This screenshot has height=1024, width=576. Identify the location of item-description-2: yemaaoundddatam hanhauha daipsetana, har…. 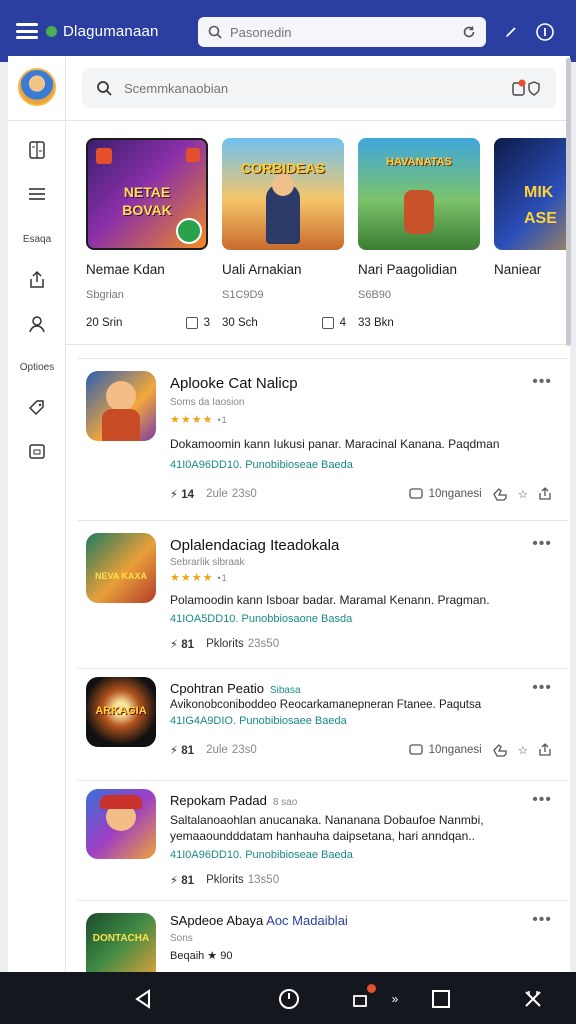
(322, 836).